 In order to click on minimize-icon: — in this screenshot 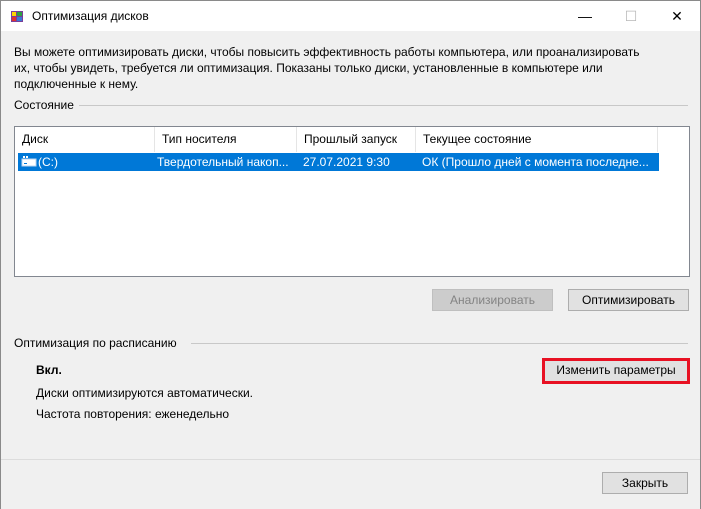, I will do `click(585, 16)`.